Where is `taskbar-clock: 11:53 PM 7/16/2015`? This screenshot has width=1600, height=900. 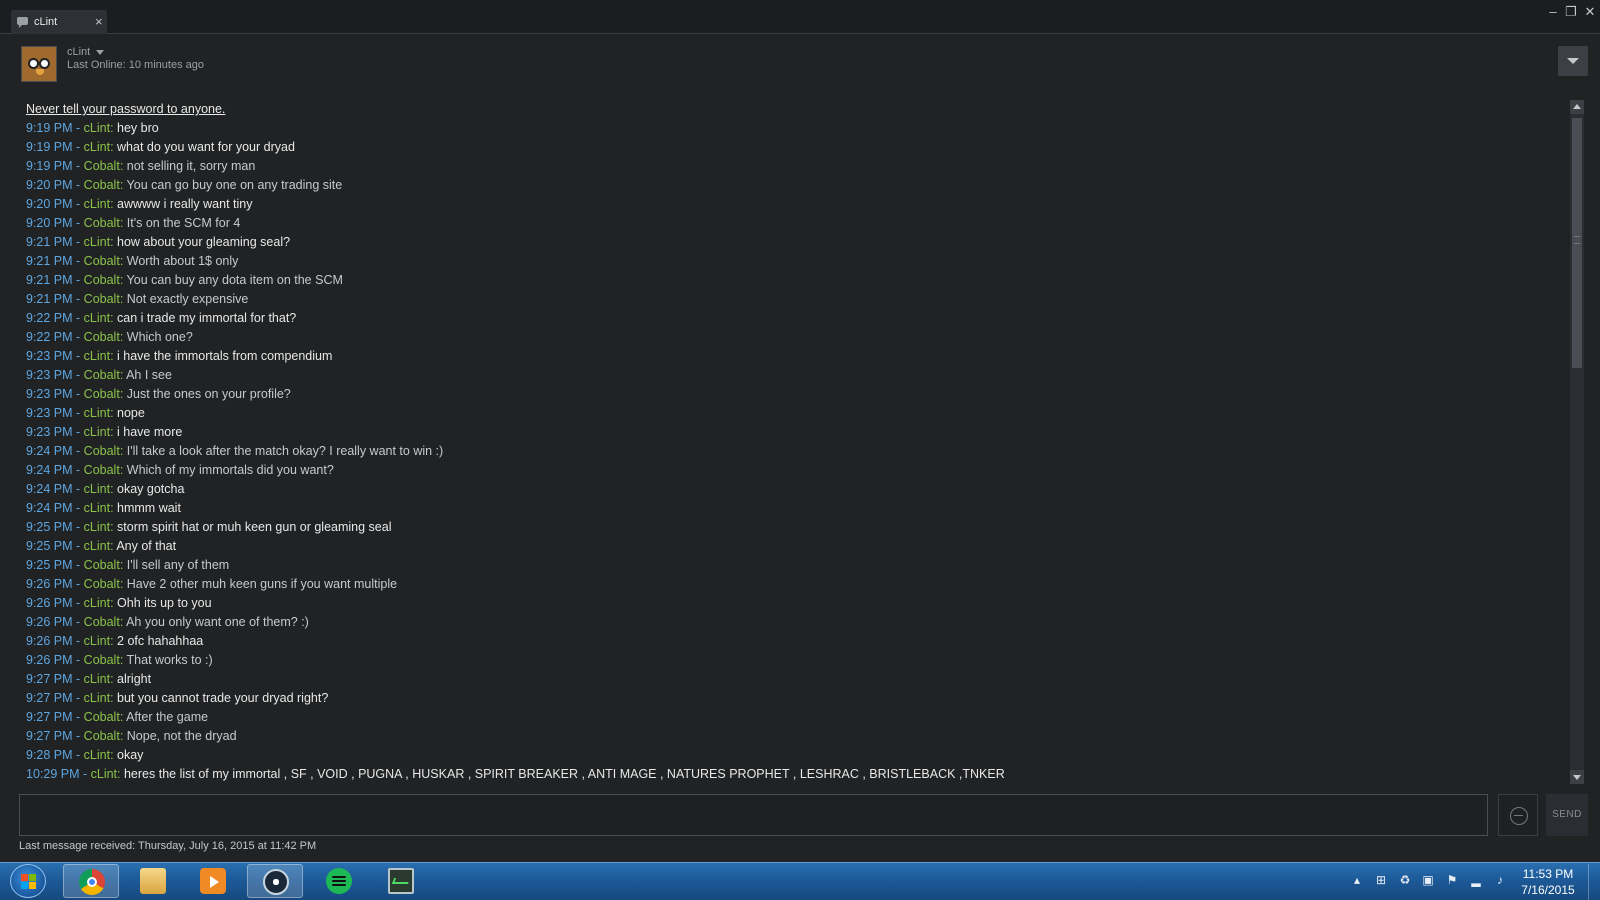
taskbar-clock: 11:53 PM 7/16/2015 is located at coordinates (1548, 882).